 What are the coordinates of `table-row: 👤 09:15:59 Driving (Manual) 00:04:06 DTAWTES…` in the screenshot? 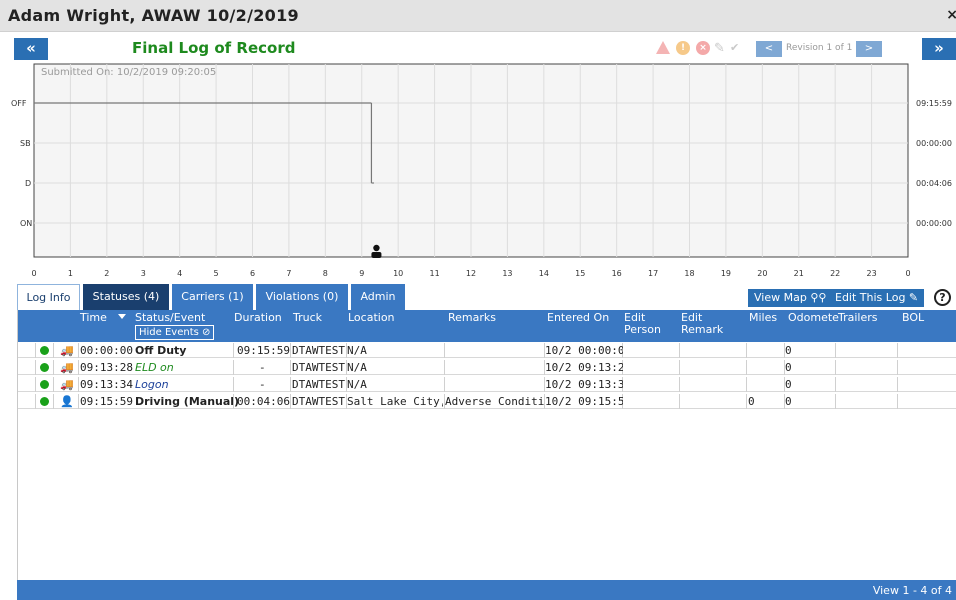 It's located at (487, 401).